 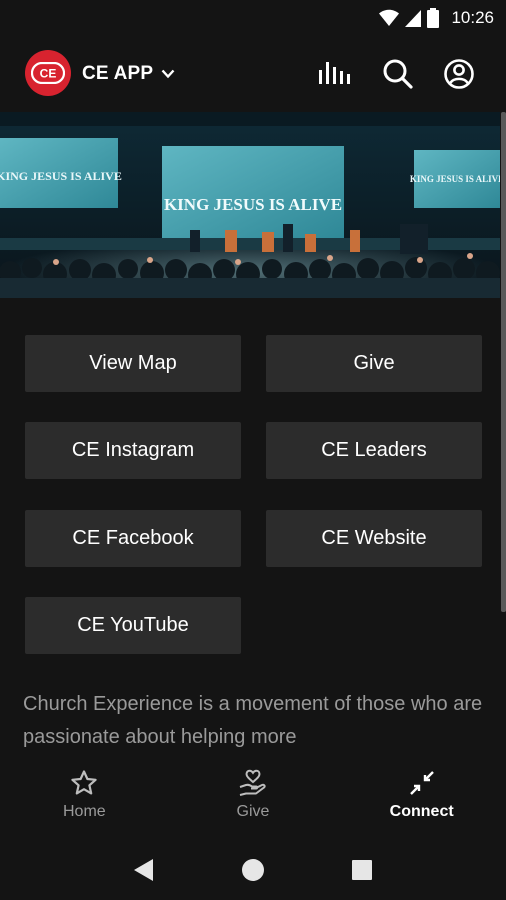 I want to click on nav-connect-label: Connect, so click(x=421, y=811).